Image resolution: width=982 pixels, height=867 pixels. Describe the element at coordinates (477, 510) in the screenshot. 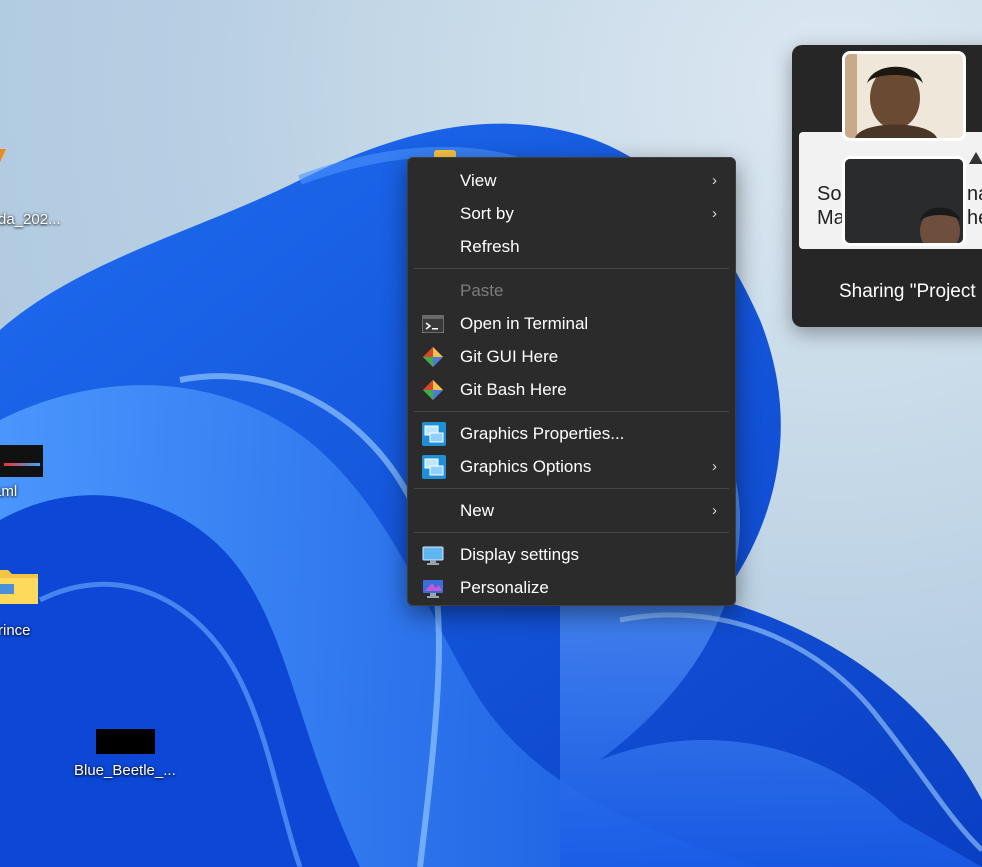

I see `menu-item-label: New` at that location.